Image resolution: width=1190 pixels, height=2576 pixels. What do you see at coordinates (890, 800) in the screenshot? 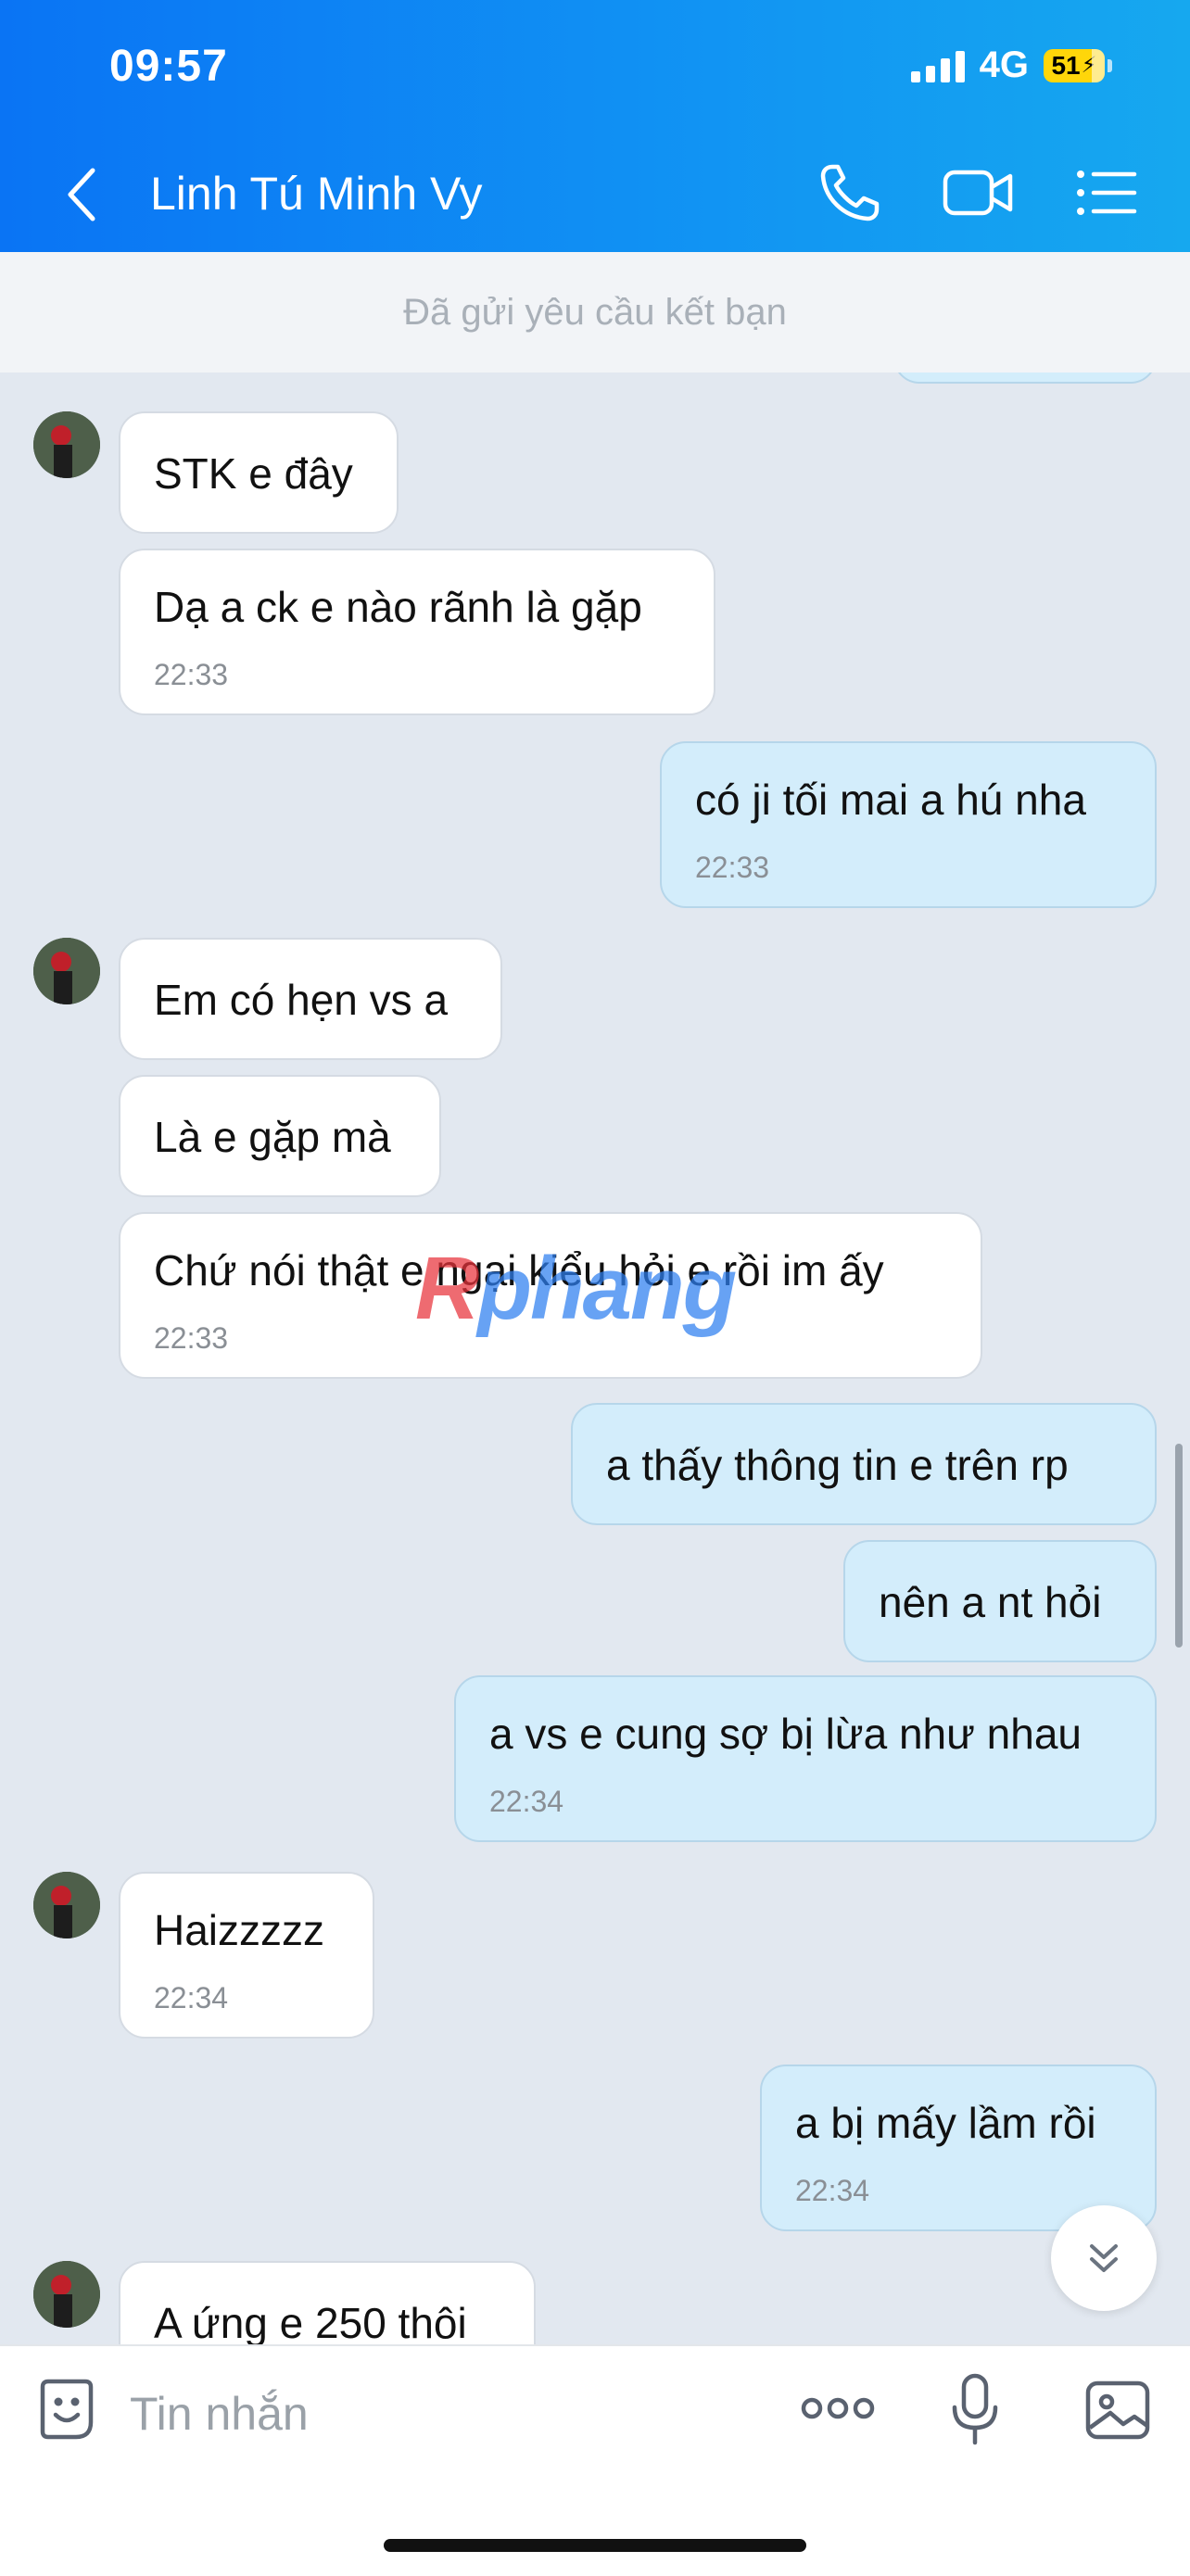
I see `message-text: có ji tối mai a hú nha` at bounding box center [890, 800].